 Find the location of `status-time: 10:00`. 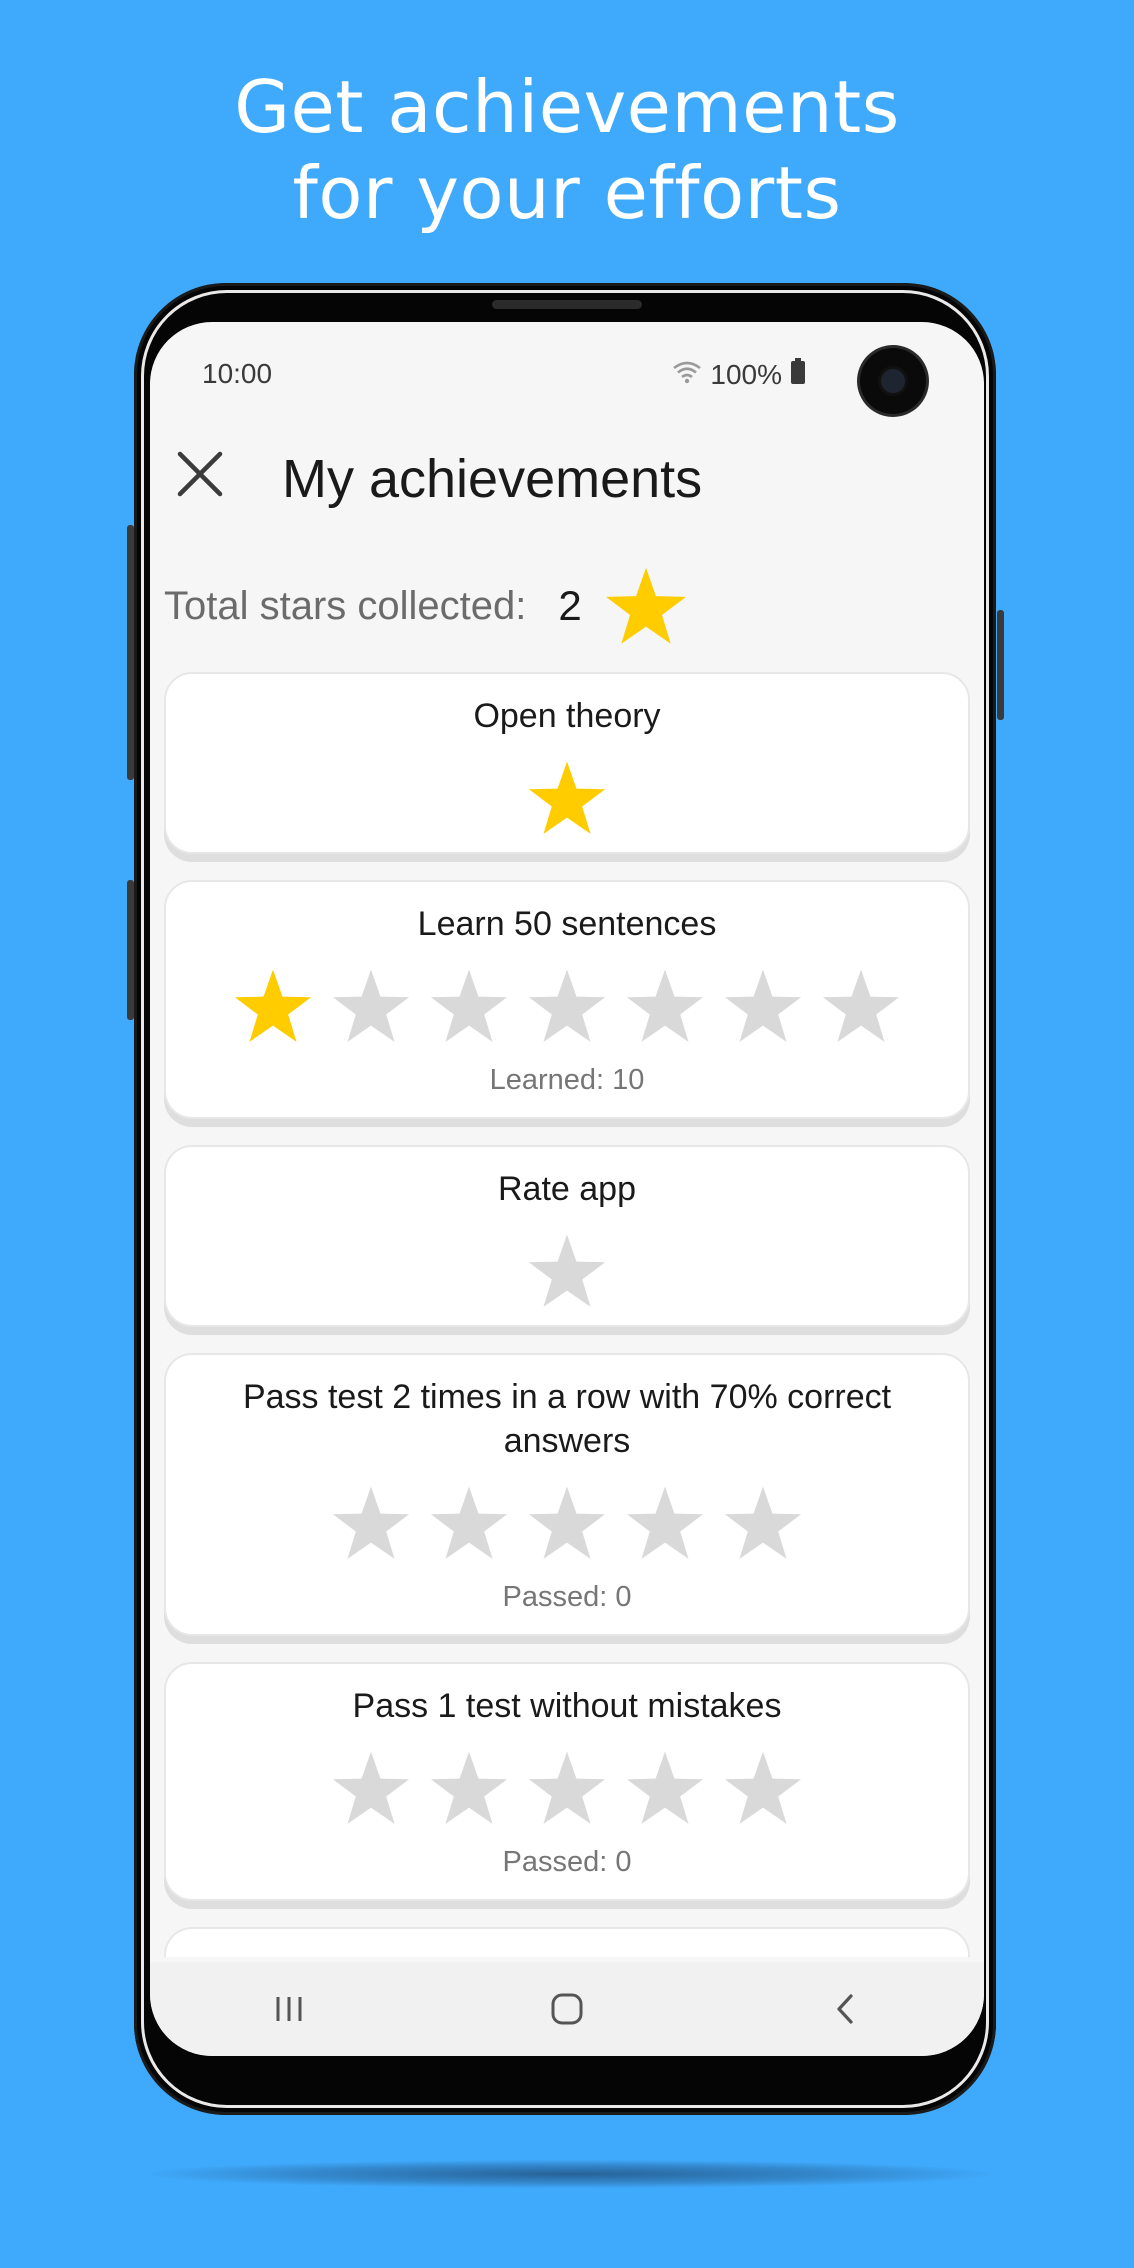

status-time: 10:00 is located at coordinates (237, 373).